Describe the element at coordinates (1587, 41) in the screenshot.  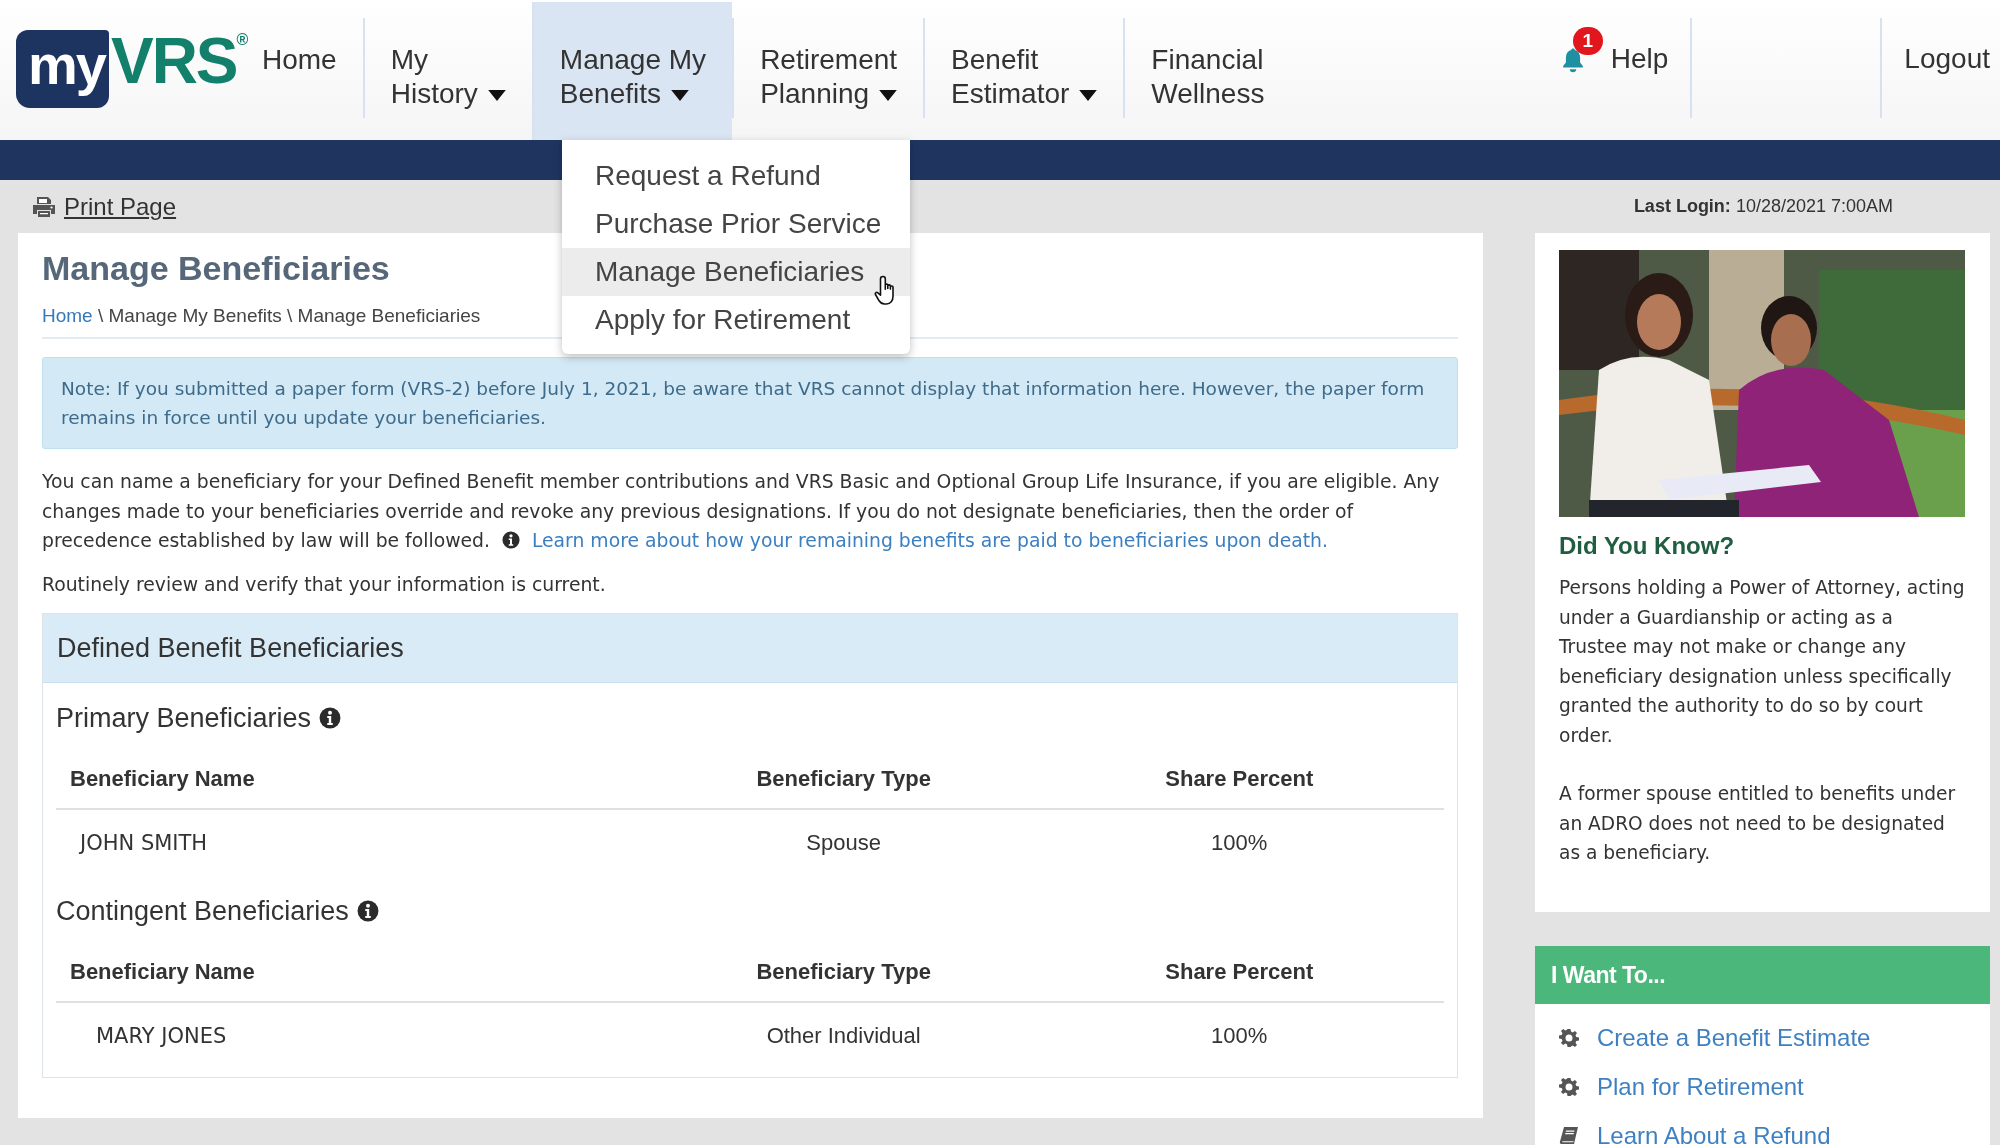
I see `notification-badge: 1` at that location.